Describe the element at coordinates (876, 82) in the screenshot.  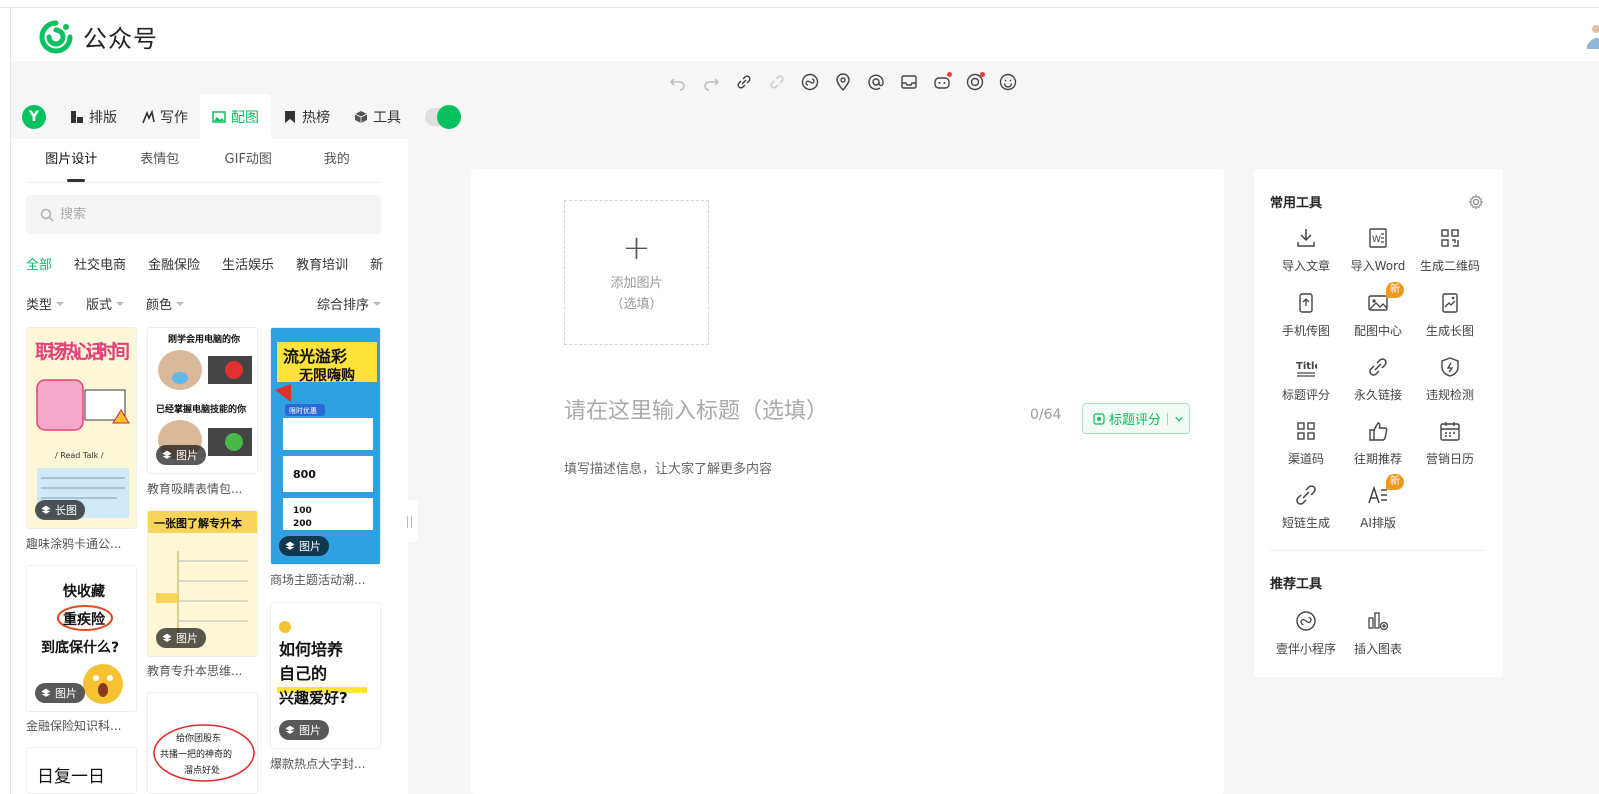
I see `mention-button` at that location.